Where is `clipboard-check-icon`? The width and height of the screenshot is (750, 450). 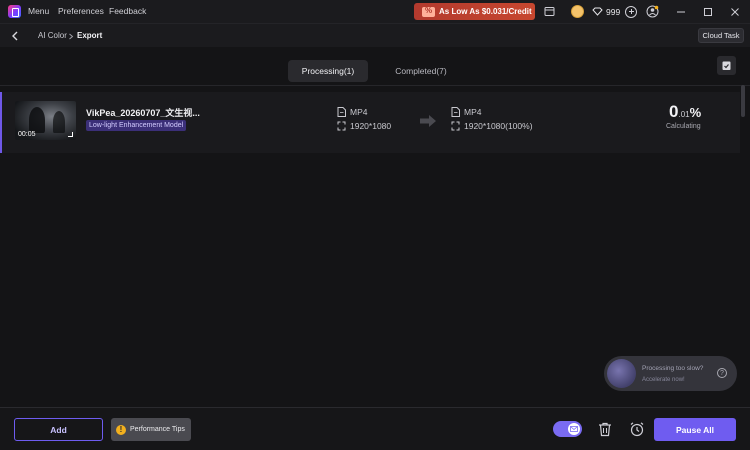 clipboard-check-icon is located at coordinates (726, 65).